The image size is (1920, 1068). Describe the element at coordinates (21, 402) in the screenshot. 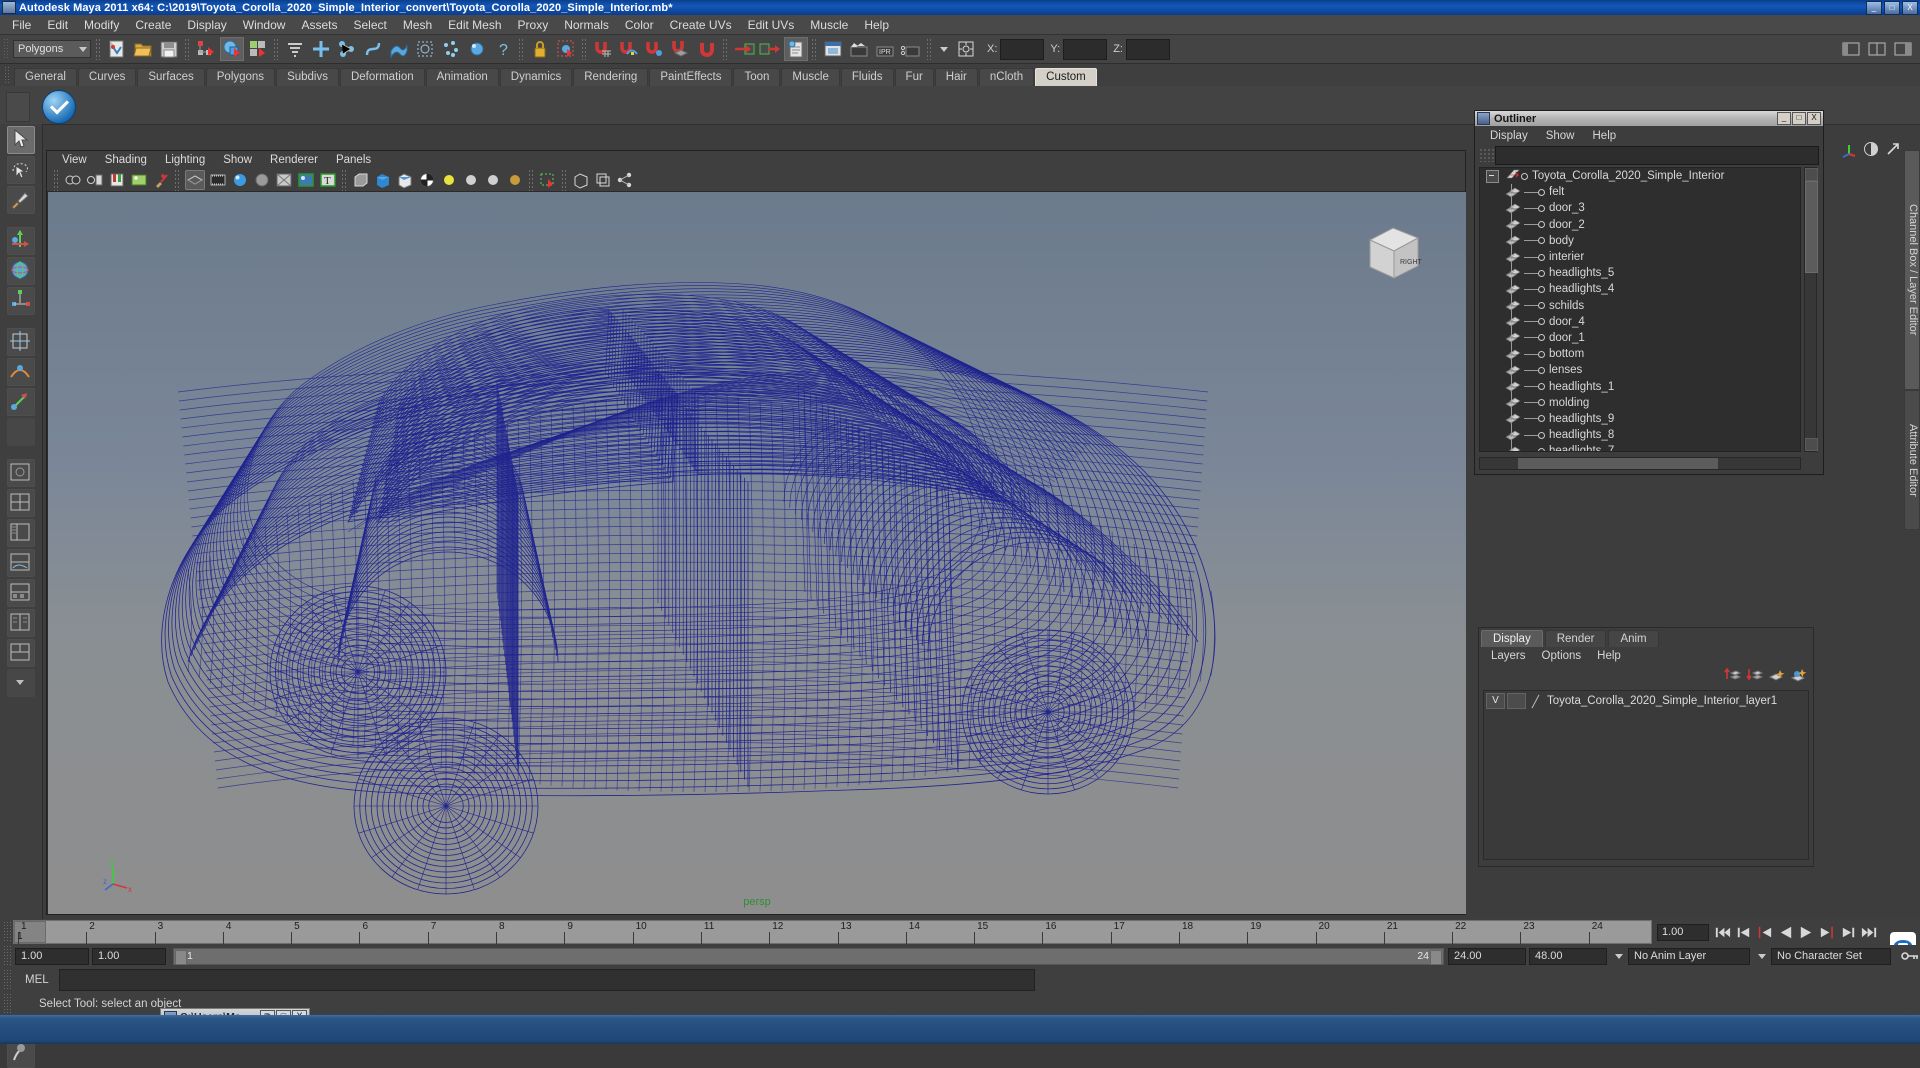

I see `show-manipulator-tool` at that location.